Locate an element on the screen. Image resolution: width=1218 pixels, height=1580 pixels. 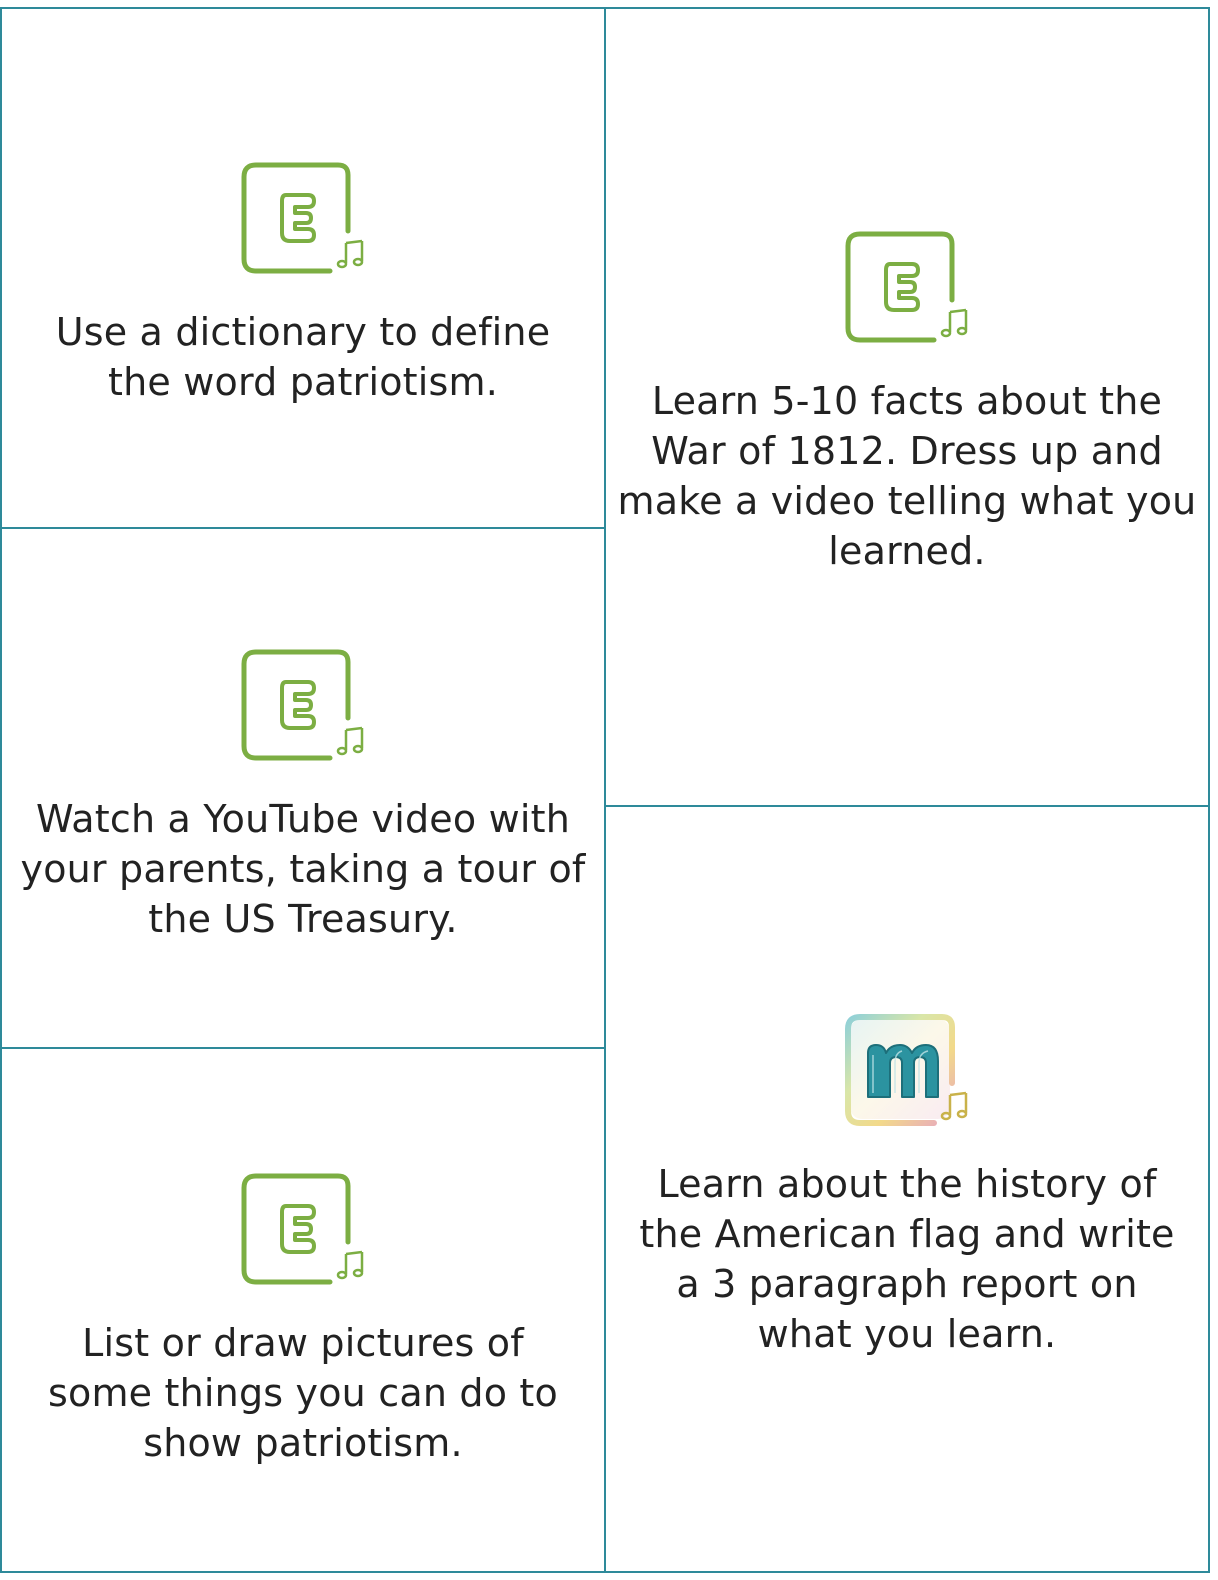
m-music-icon is located at coordinates (907, 1071).